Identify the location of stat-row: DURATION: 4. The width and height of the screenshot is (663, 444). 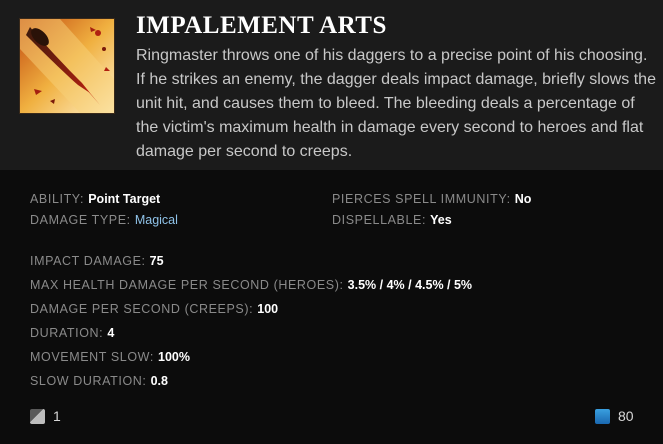
(72, 333).